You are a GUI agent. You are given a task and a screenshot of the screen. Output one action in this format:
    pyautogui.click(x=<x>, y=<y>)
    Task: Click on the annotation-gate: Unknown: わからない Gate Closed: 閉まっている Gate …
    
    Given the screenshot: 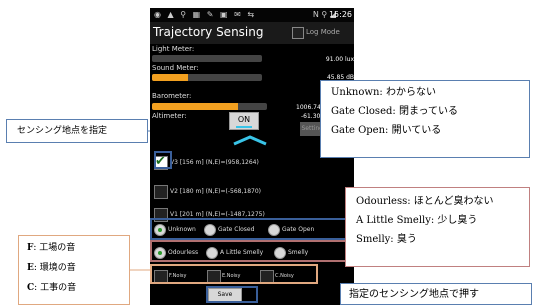 What is the action you would take?
    pyautogui.click(x=425, y=119)
    